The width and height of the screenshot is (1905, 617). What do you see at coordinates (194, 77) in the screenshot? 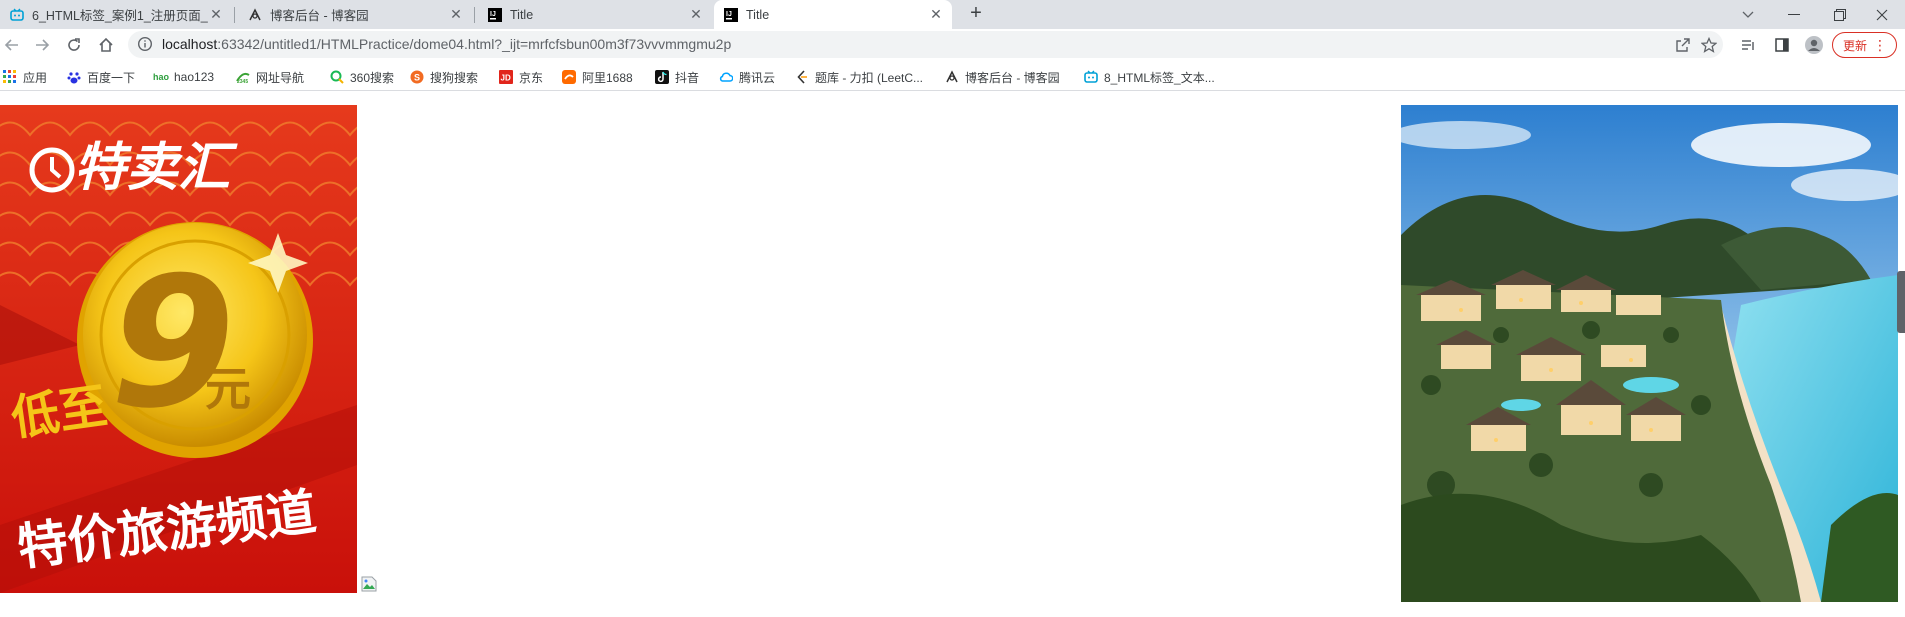
I see `bookmark-label: hao123` at bounding box center [194, 77].